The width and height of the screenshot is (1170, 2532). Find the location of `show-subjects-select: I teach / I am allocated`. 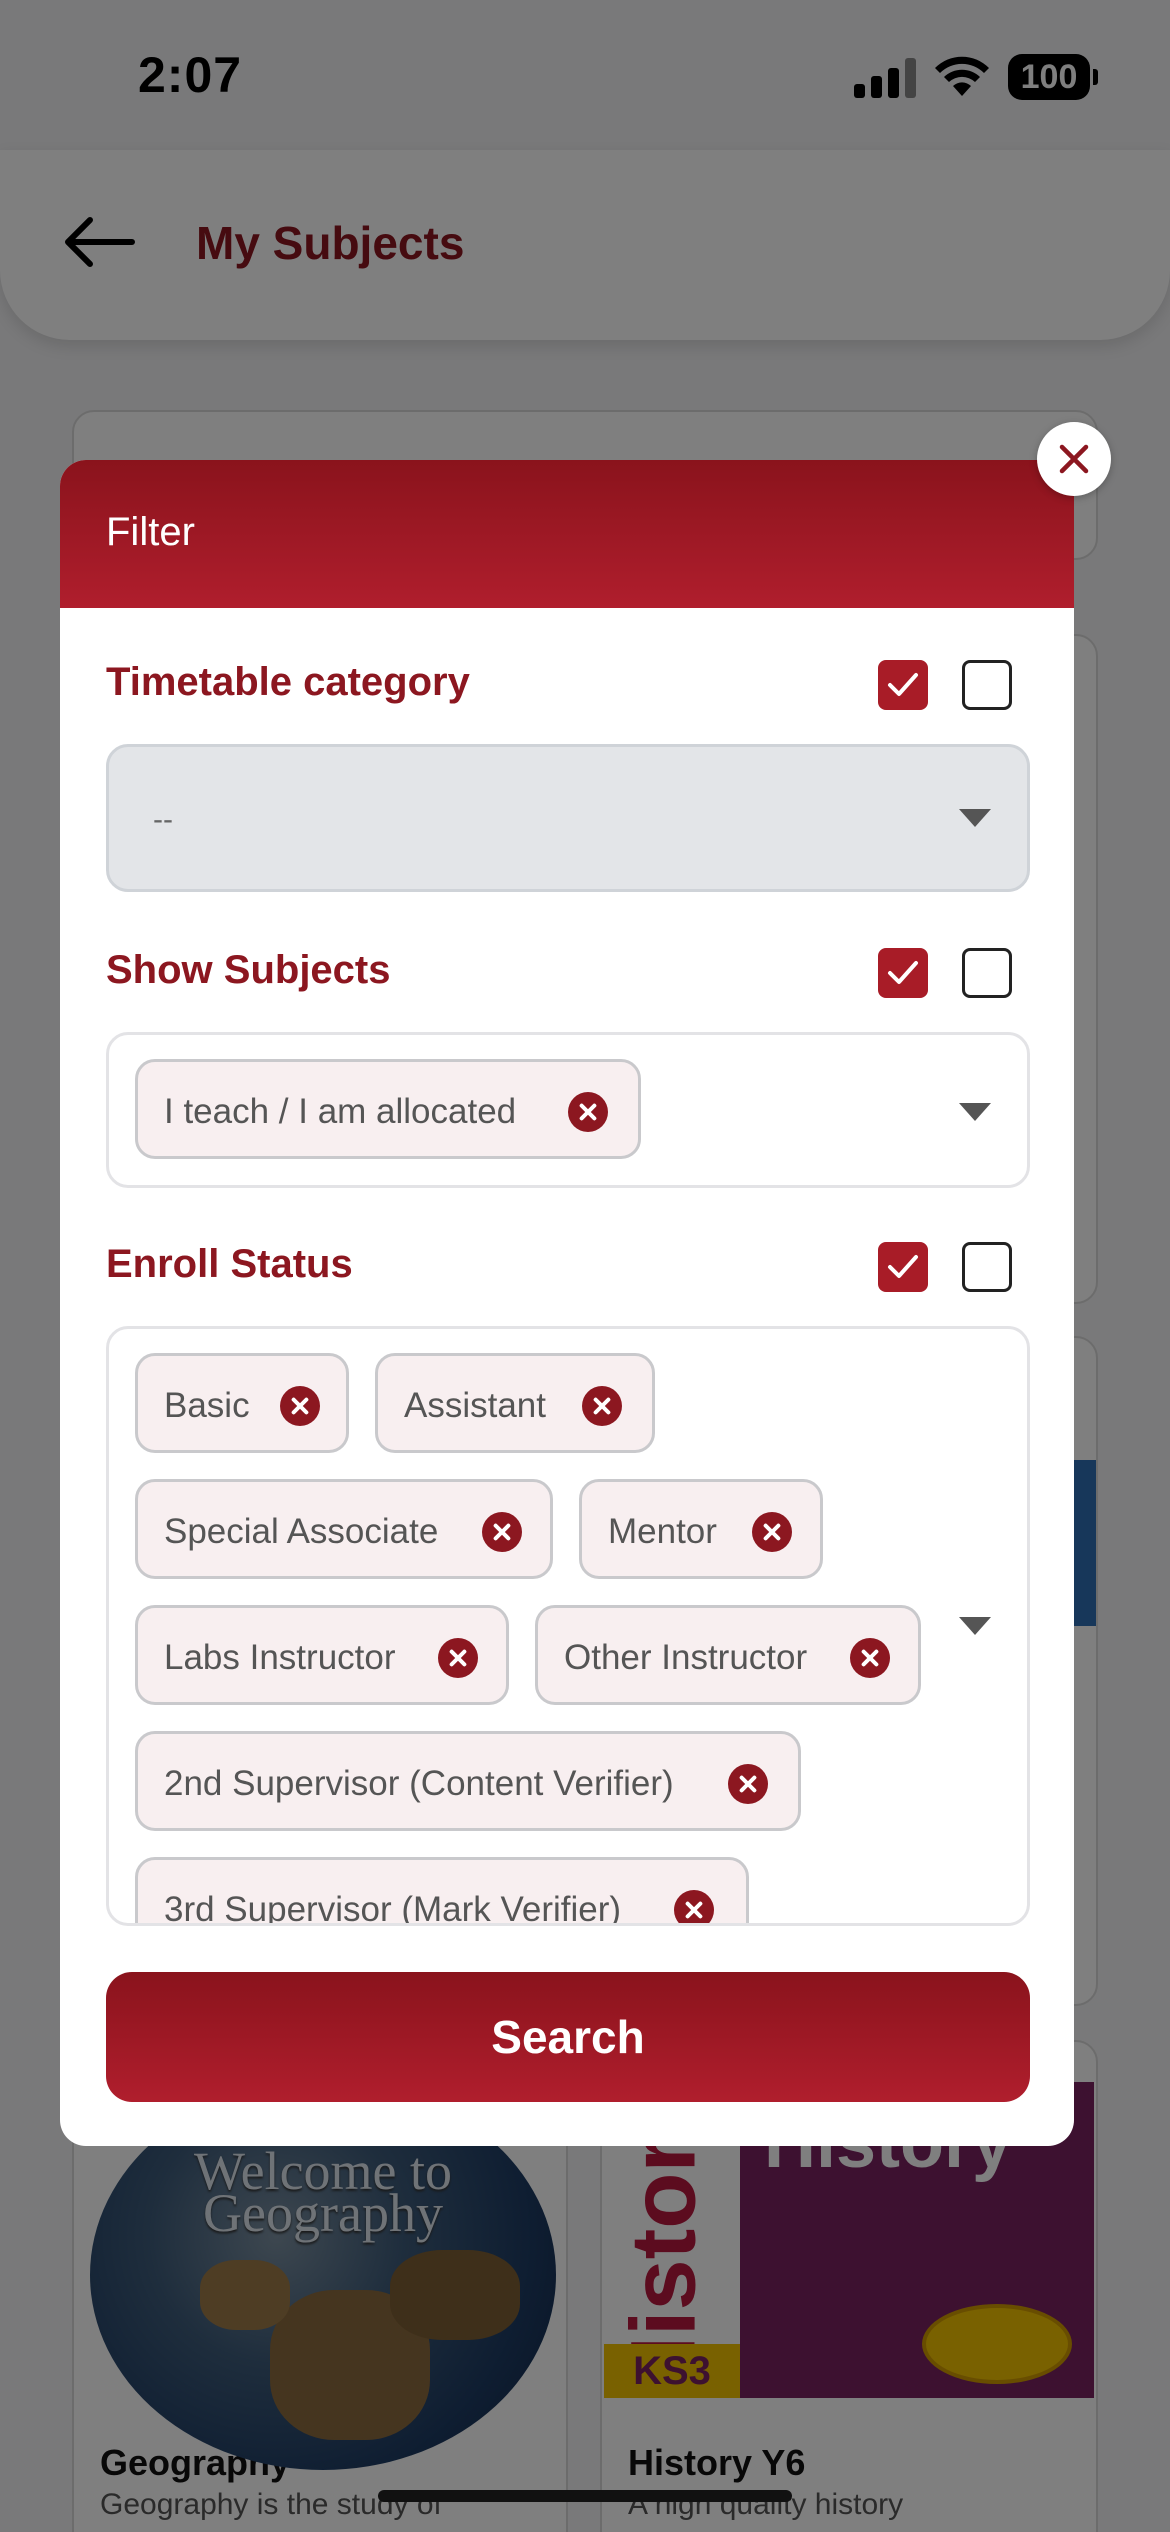

show-subjects-select: I teach / I am allocated is located at coordinates (568, 1110).